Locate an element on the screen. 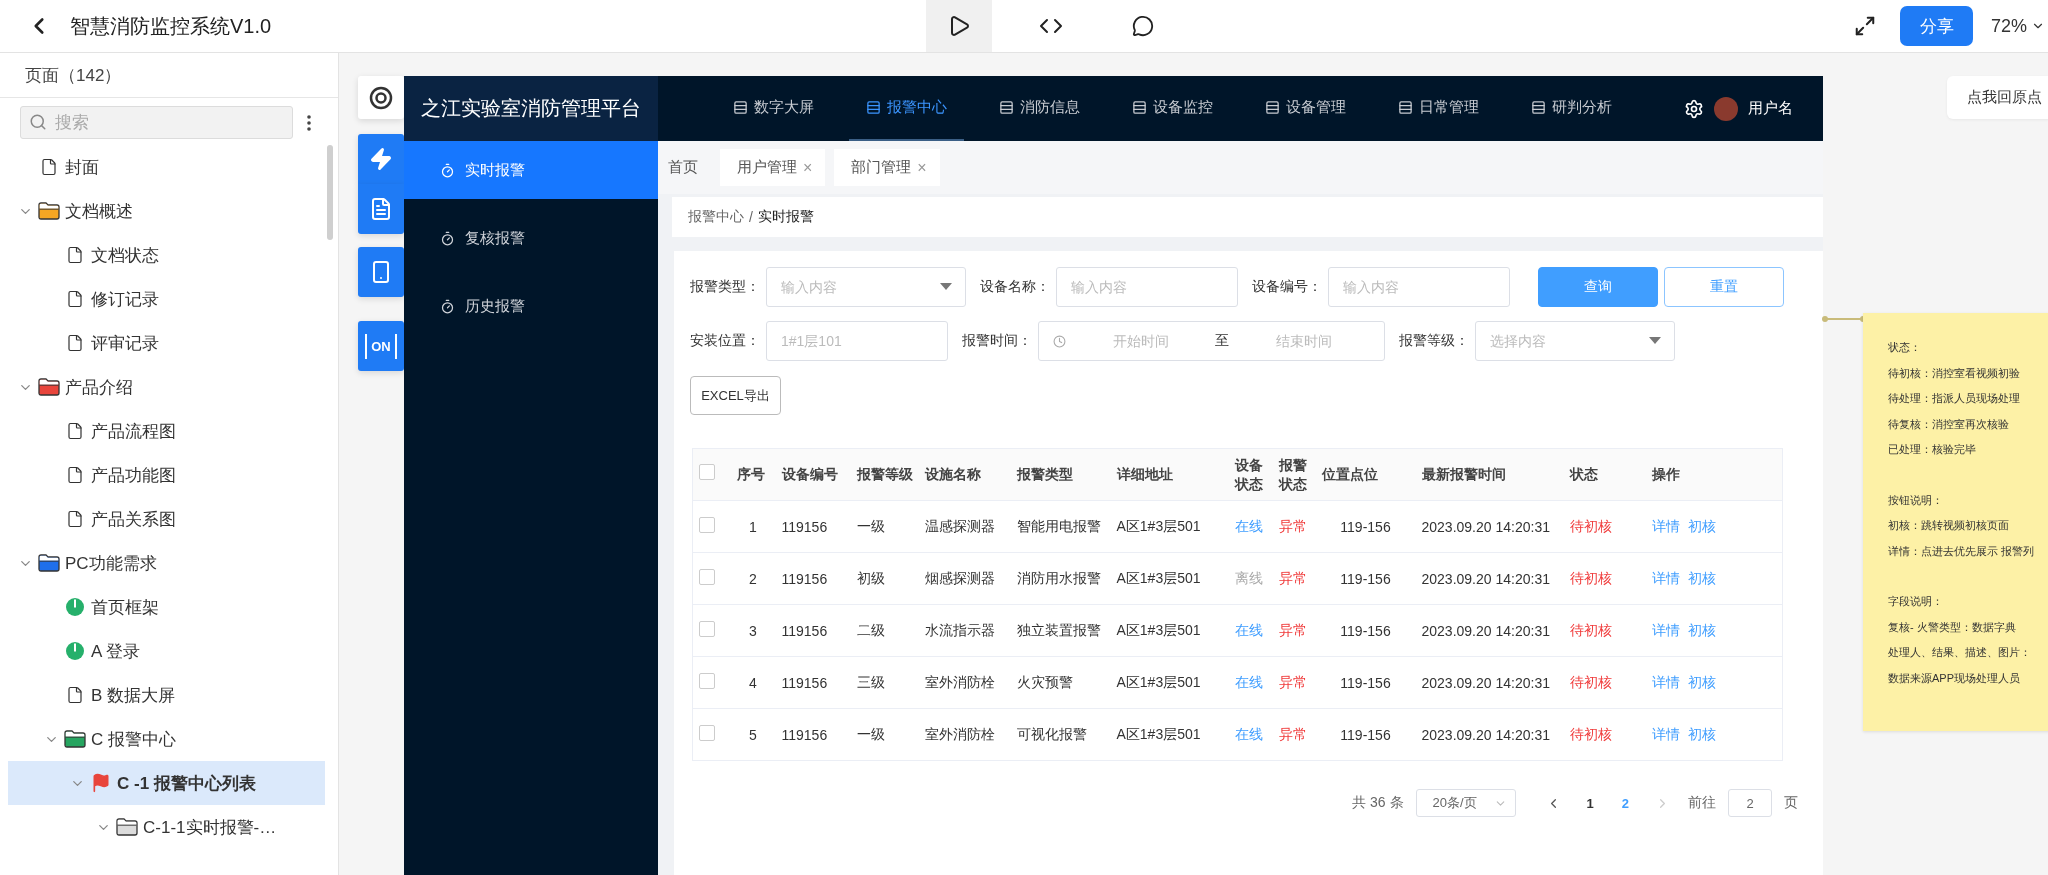 The image size is (2048, 875). target-icon is located at coordinates (381, 97).